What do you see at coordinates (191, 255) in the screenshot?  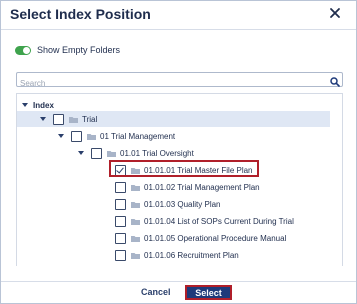 I see `tree-node-label: 01.01.06 Recruitment Plan` at bounding box center [191, 255].